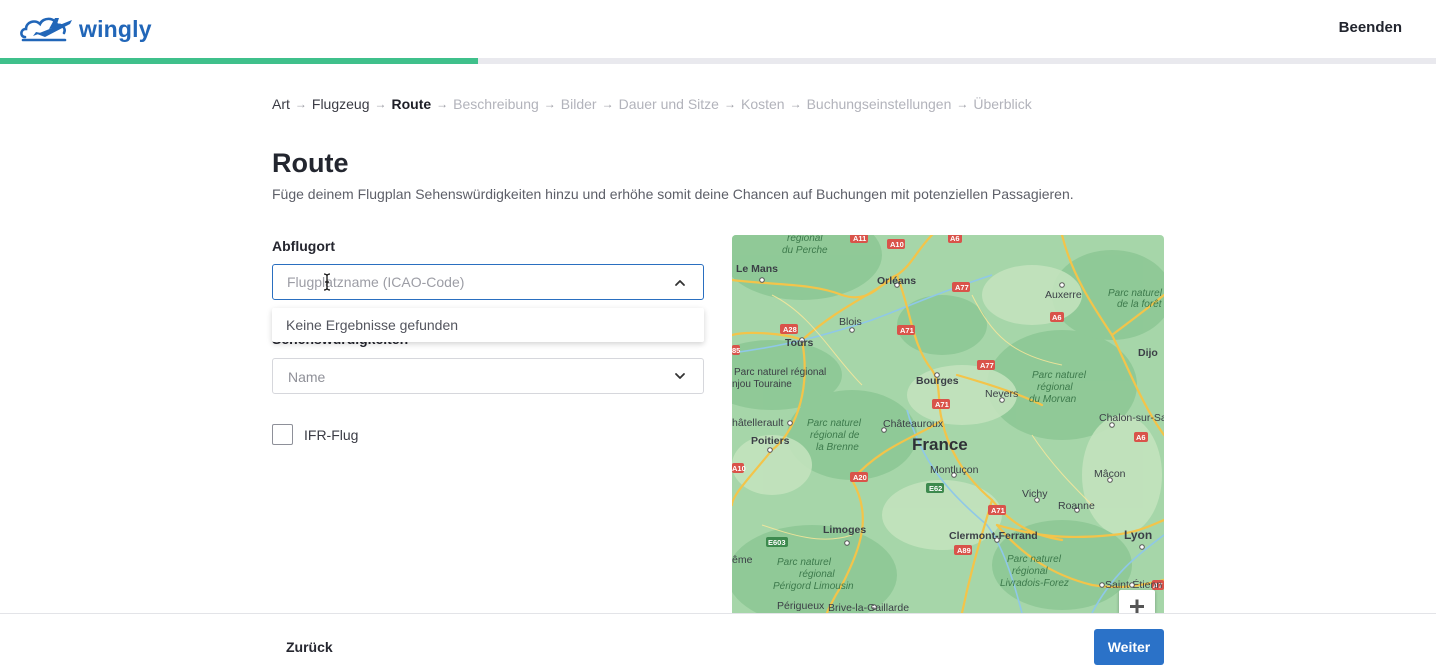 The image size is (1436, 672). I want to click on svg-text: Montluçon, so click(954, 470).